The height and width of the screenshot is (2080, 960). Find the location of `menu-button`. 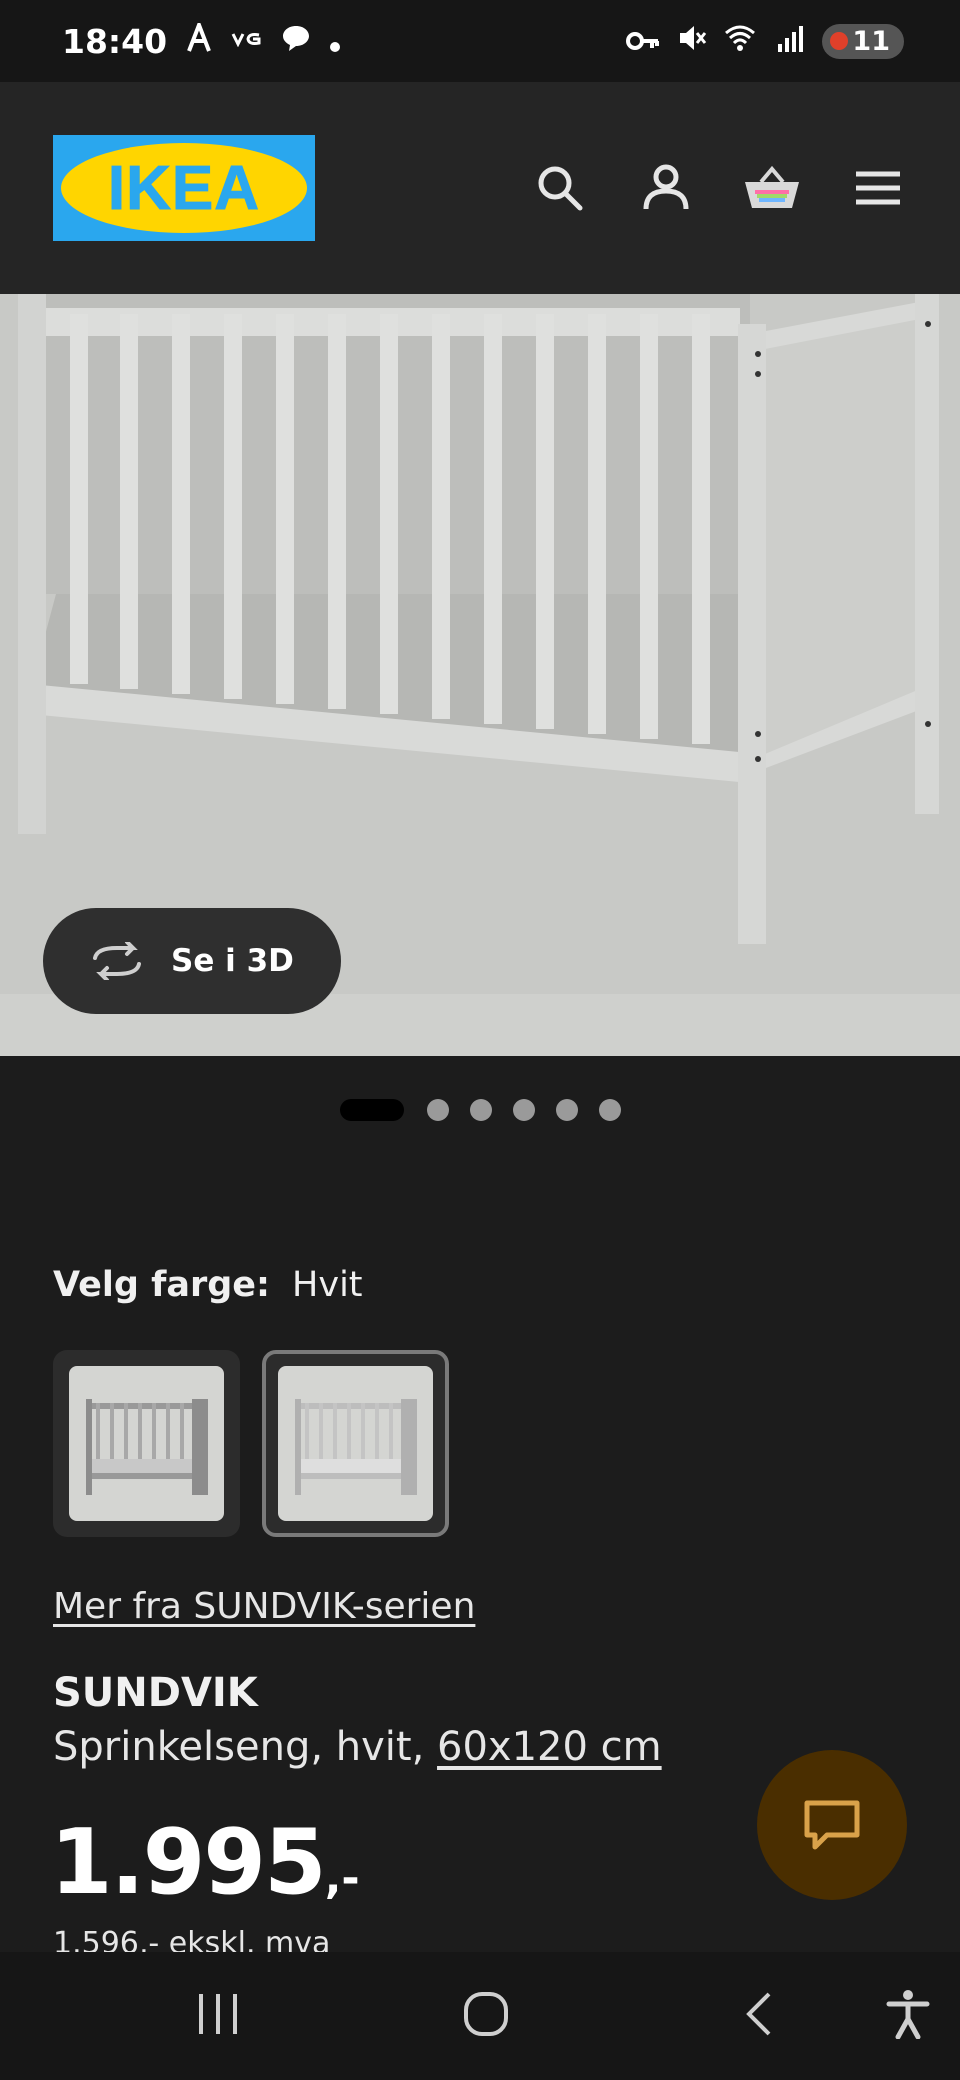

menu-button is located at coordinates (878, 188).